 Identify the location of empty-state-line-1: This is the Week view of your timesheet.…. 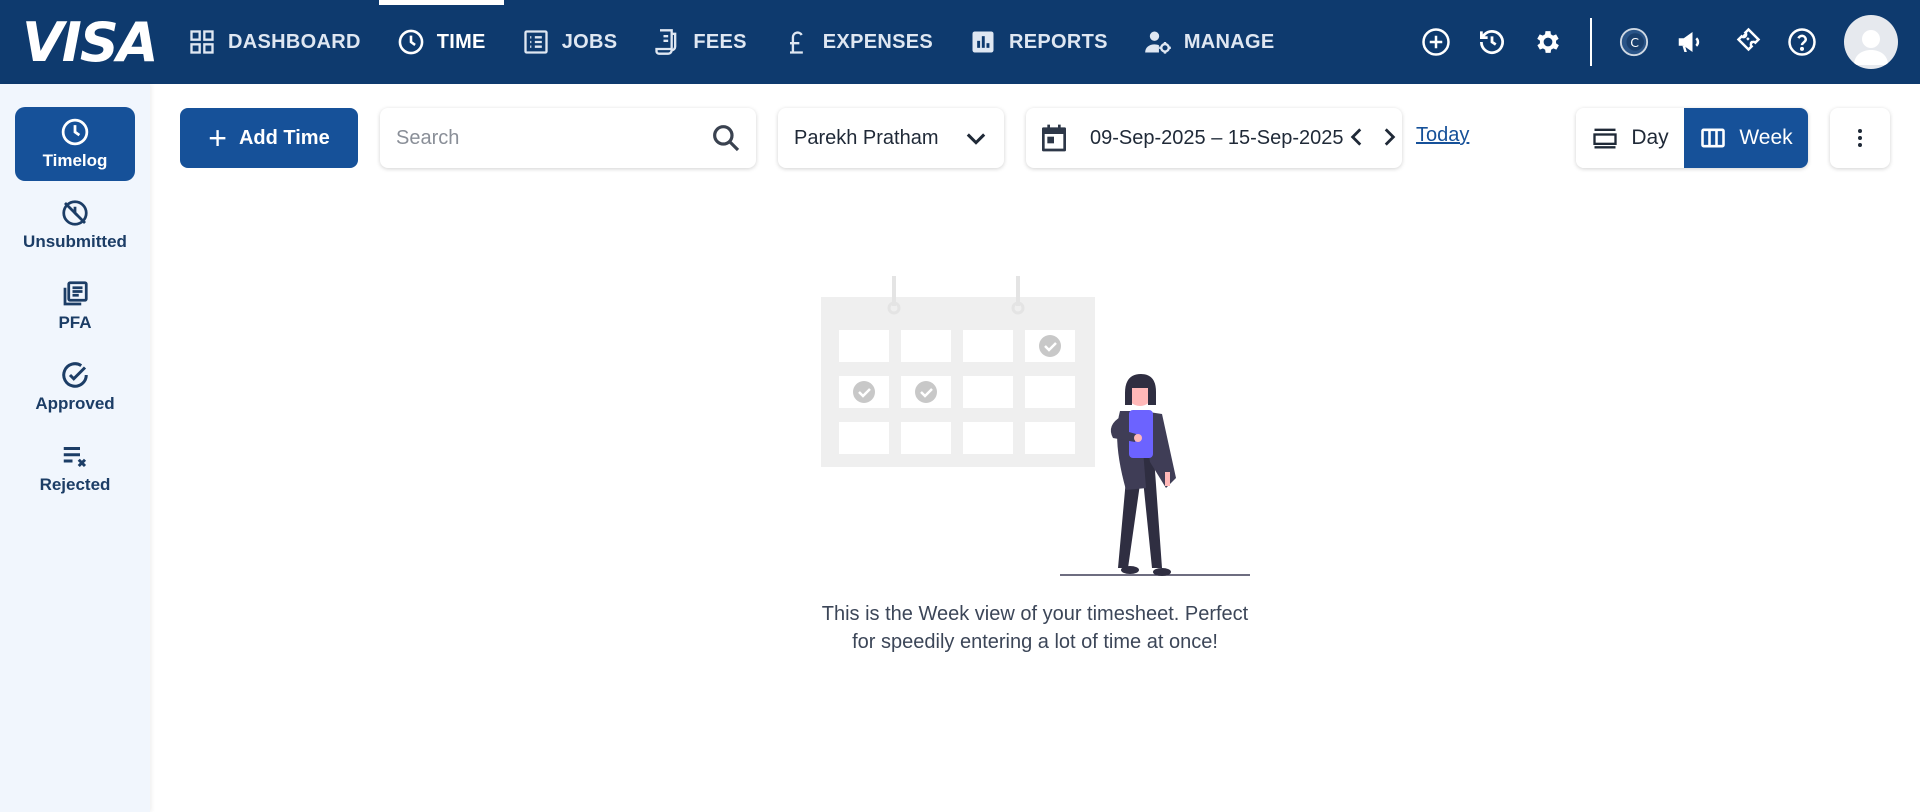
(1035, 614).